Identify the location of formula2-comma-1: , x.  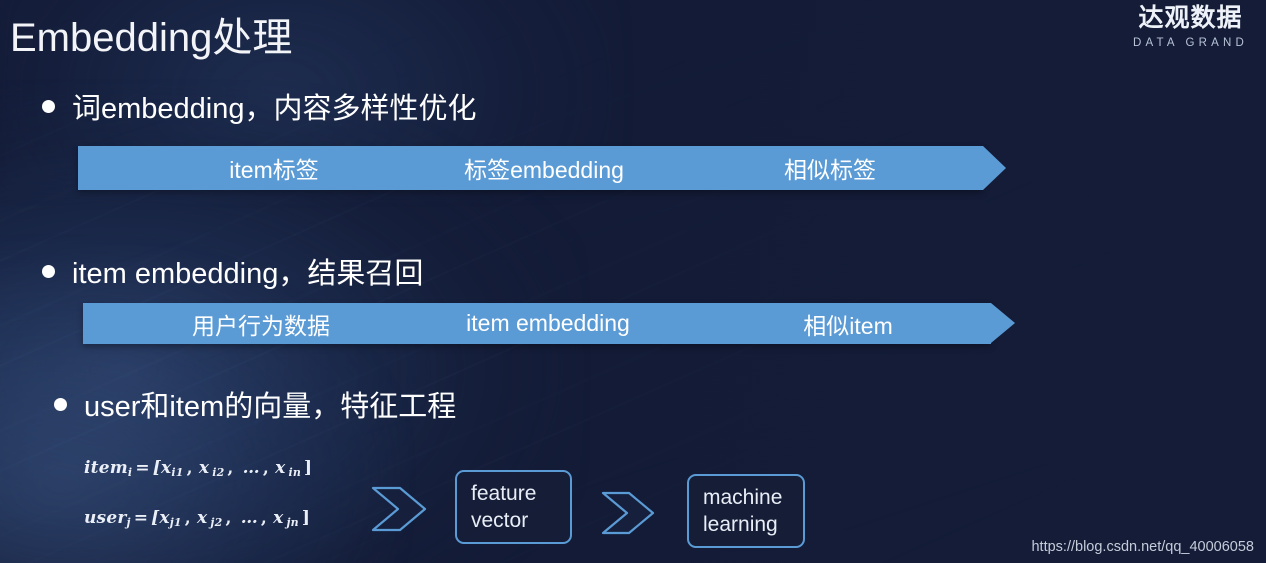
(196, 518).